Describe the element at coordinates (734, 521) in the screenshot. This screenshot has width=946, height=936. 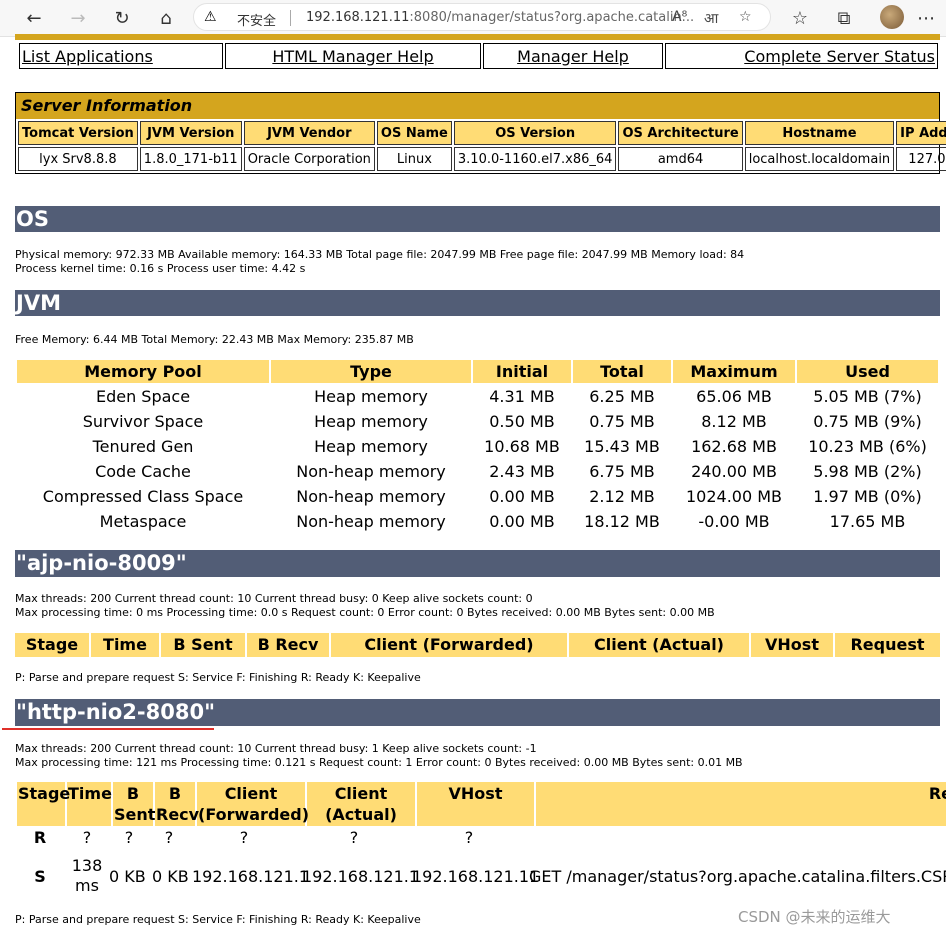
I see `pool-maximum: -0.00 MB` at that location.